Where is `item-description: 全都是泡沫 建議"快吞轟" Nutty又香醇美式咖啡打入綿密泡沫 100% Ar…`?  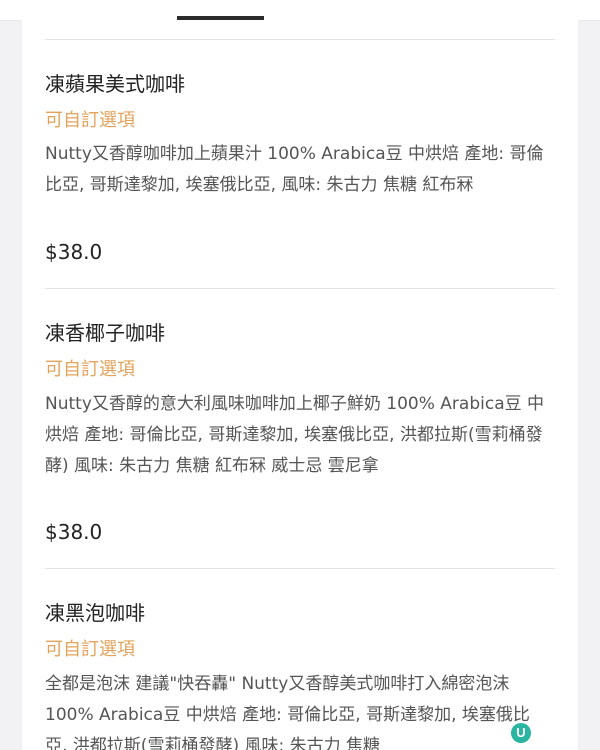 item-description: 全都是泡沫 建議"快吞轟" Nutty又香醇美式咖啡打入綿密泡沫 100% Ar… is located at coordinates (287, 712).